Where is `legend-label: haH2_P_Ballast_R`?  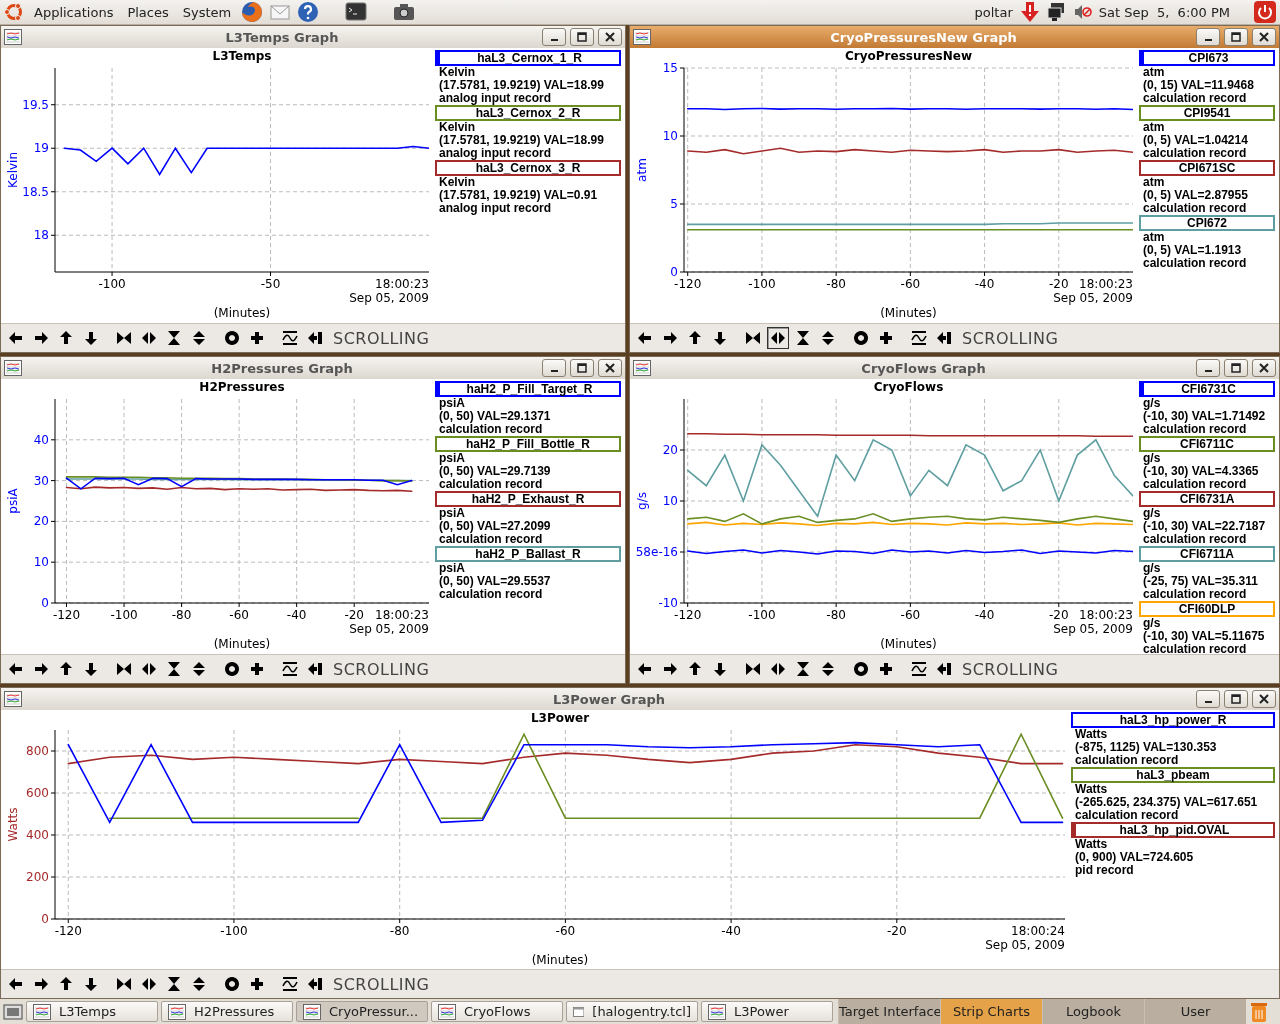
legend-label: haH2_P_Ballast_R is located at coordinates (528, 554).